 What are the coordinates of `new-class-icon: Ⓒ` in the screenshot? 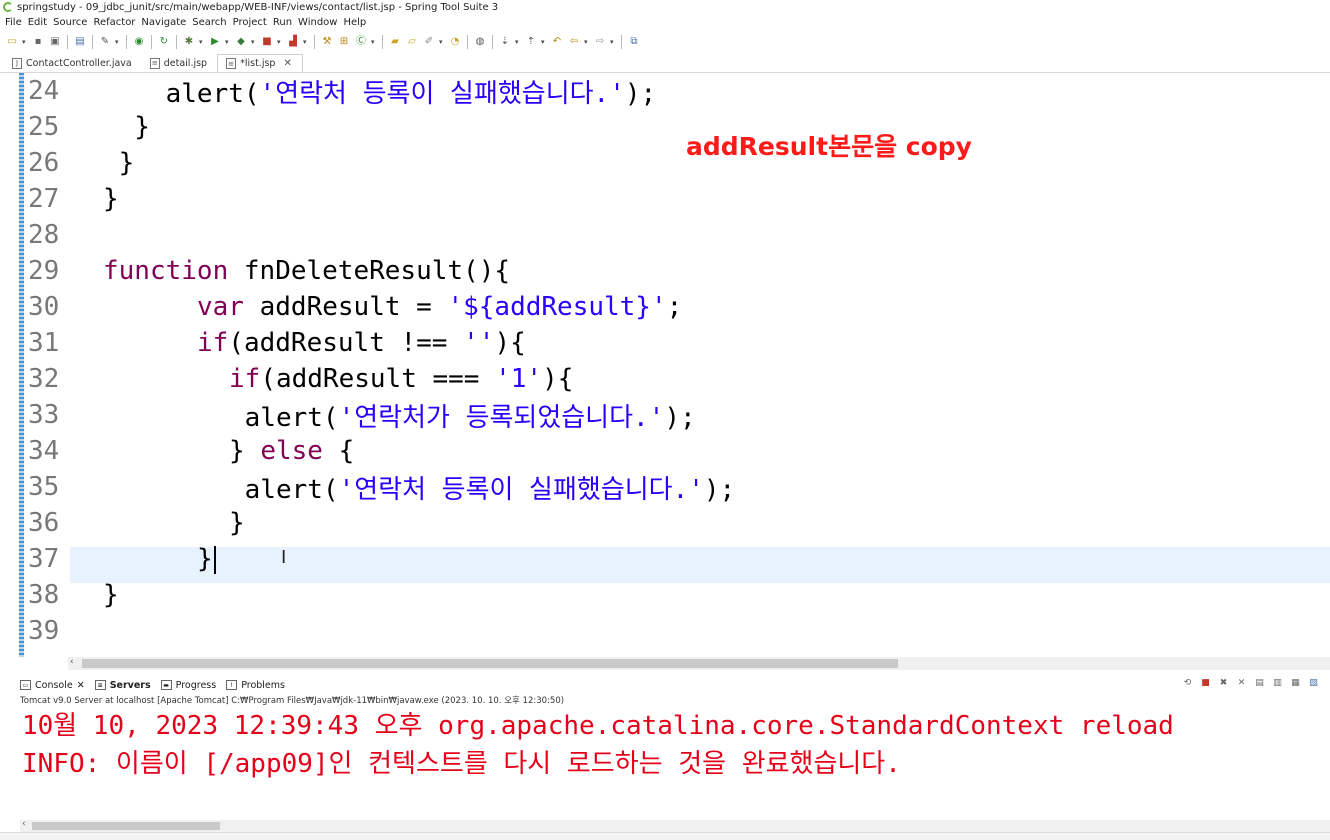 It's located at (361, 42).